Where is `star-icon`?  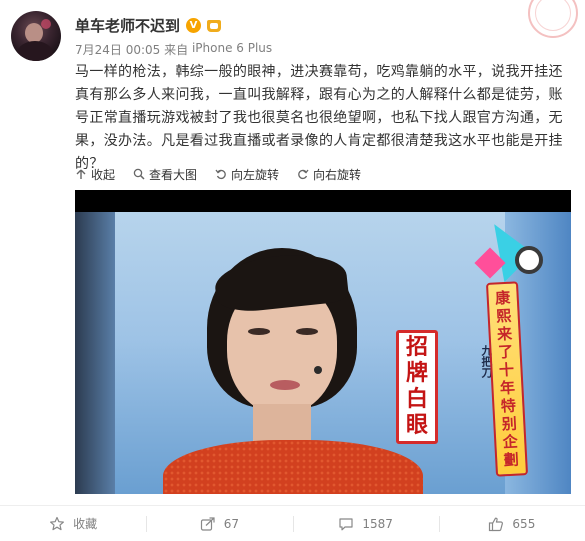
star-icon is located at coordinates (57, 523).